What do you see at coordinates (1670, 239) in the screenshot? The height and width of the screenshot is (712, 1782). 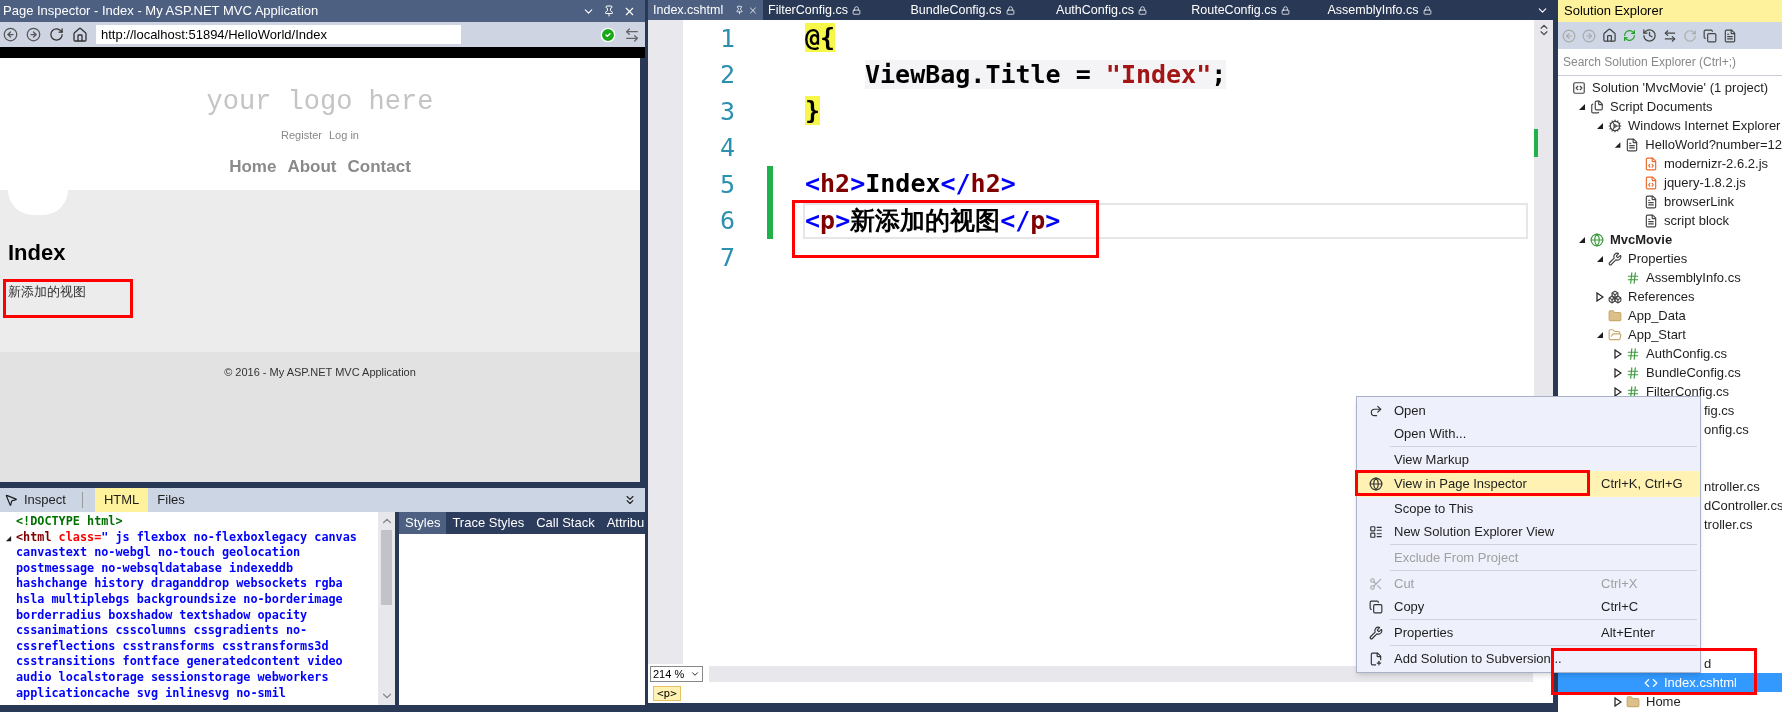 I see `tree-item: MvcMovie` at bounding box center [1670, 239].